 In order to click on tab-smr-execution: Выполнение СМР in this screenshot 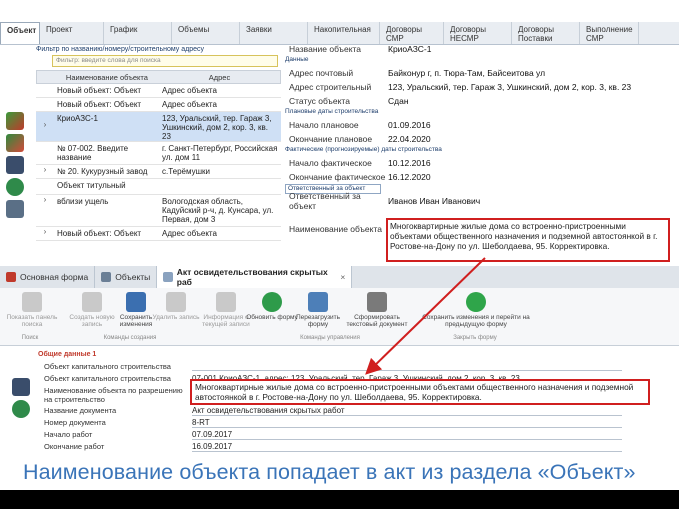, I will do `click(609, 33)`.